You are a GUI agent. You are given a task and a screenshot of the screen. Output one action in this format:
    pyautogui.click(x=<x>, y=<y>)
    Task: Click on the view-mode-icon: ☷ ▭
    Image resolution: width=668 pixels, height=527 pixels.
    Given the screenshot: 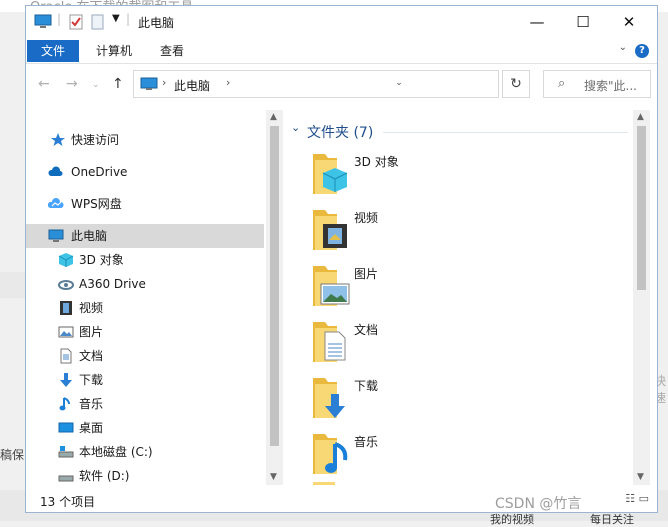 What is the action you would take?
    pyautogui.click(x=637, y=498)
    